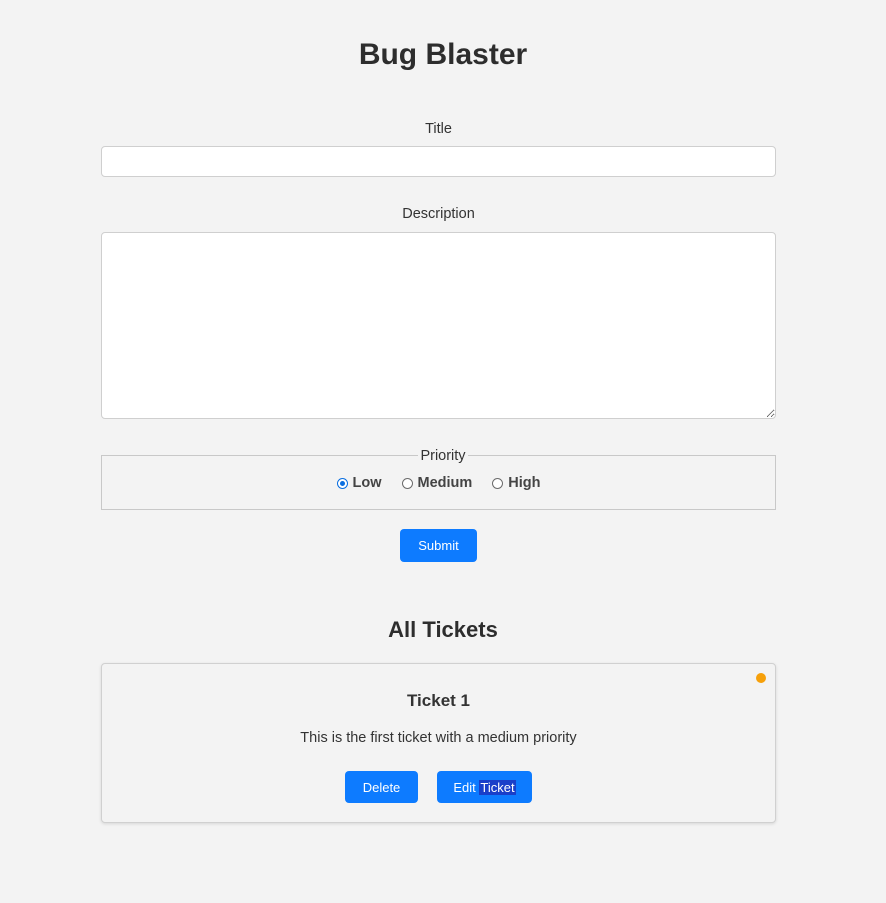  Describe the element at coordinates (407, 483) in the screenshot. I see `radio-medium-icon` at that location.